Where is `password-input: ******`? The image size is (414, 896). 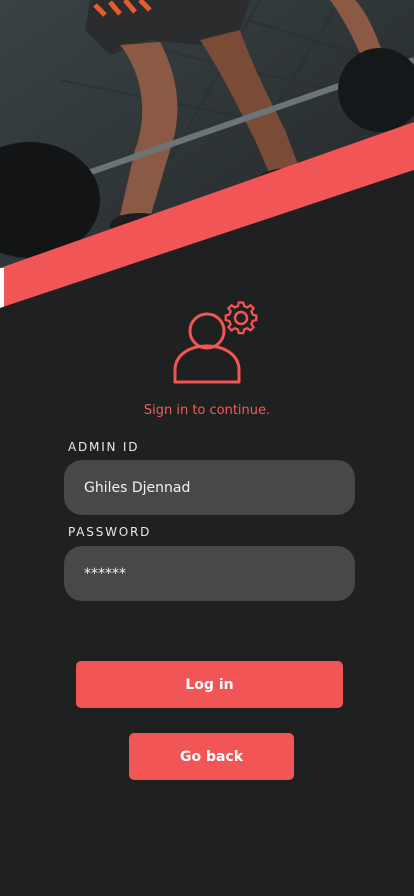
password-input: ****** is located at coordinates (209, 573).